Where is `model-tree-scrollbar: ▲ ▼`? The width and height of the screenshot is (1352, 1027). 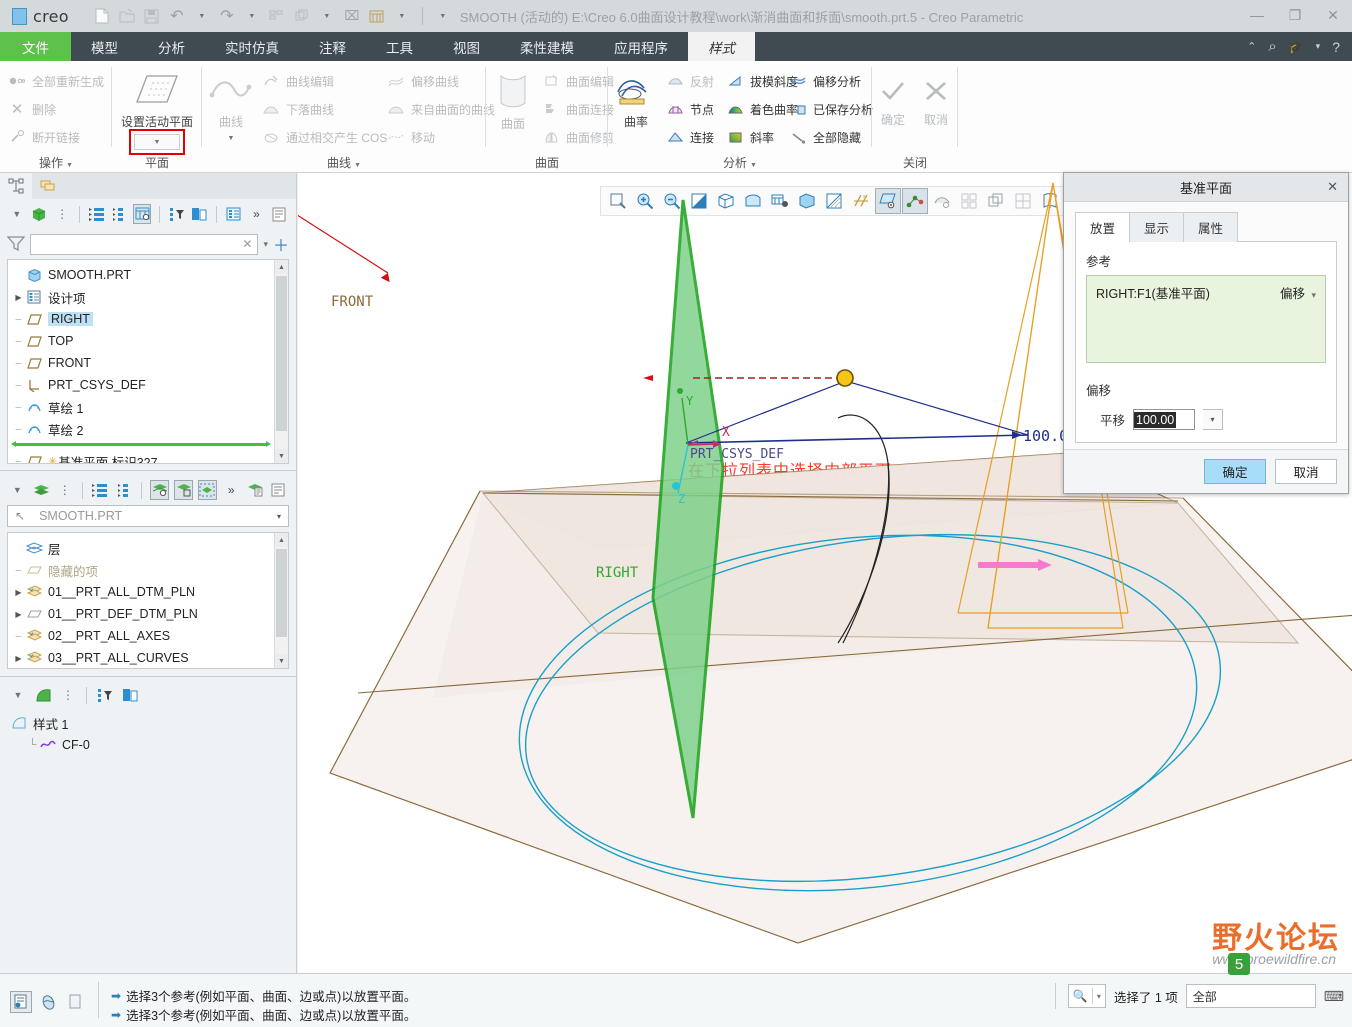
model-tree-scrollbar: ▲ ▼ is located at coordinates (281, 361).